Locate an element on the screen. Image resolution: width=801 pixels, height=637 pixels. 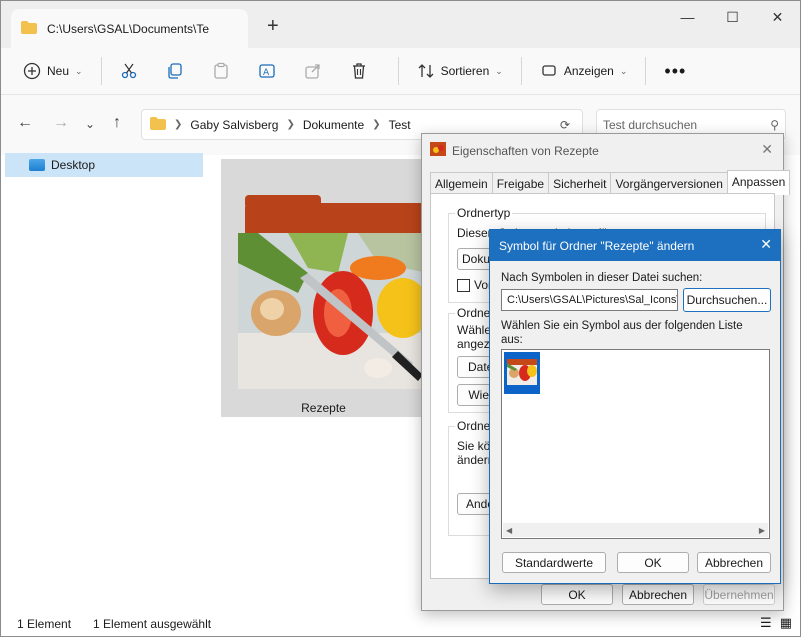
item-count: 1 Element is located at coordinates (44, 624).